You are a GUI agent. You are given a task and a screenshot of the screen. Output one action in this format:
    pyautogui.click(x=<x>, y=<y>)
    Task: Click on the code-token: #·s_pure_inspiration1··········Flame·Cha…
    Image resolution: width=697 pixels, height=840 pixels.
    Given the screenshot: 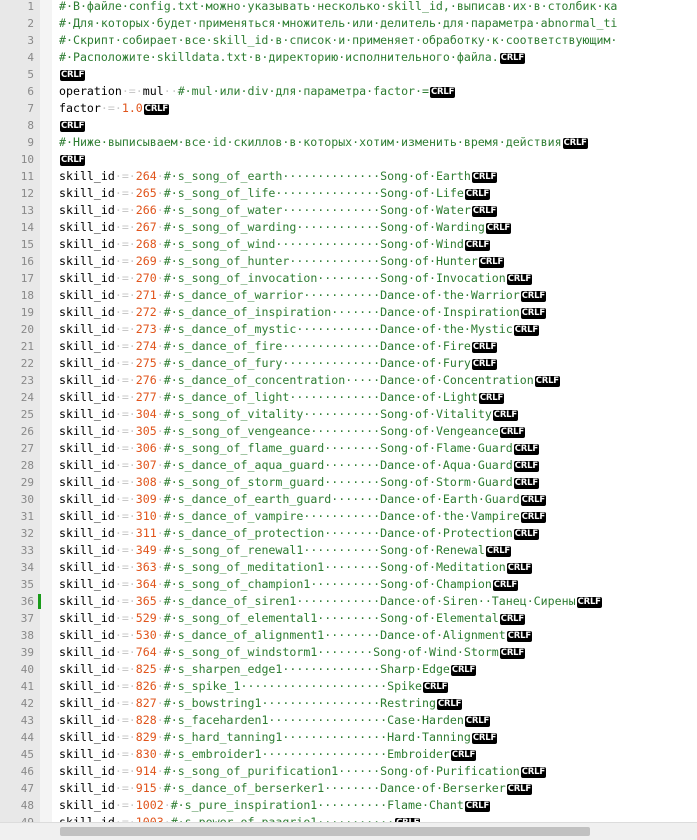 What is the action you would take?
    pyautogui.click(x=317, y=805)
    